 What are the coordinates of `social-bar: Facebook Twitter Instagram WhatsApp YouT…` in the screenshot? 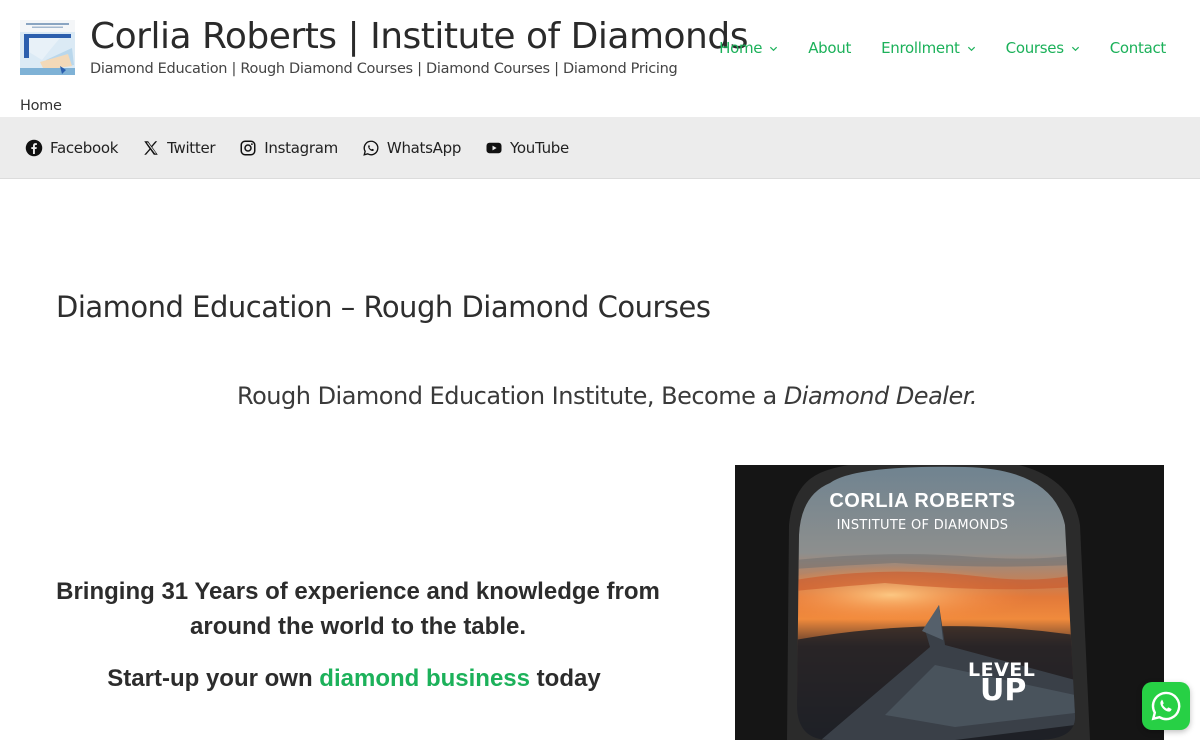 It's located at (600, 148).